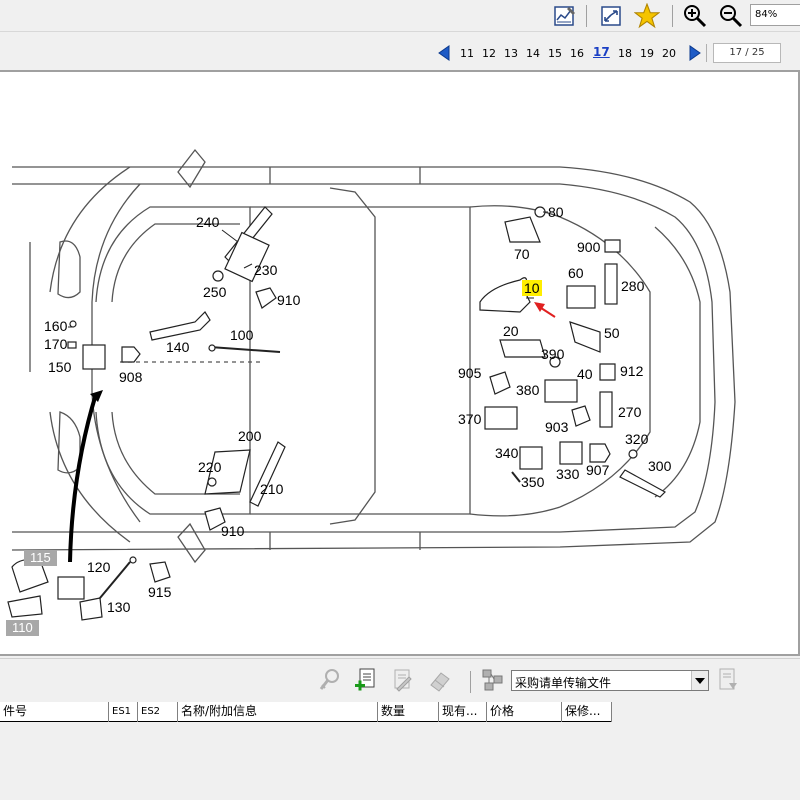 The width and height of the screenshot is (800, 800). Describe the element at coordinates (40, 558) in the screenshot. I see `callout-115: 115` at that location.